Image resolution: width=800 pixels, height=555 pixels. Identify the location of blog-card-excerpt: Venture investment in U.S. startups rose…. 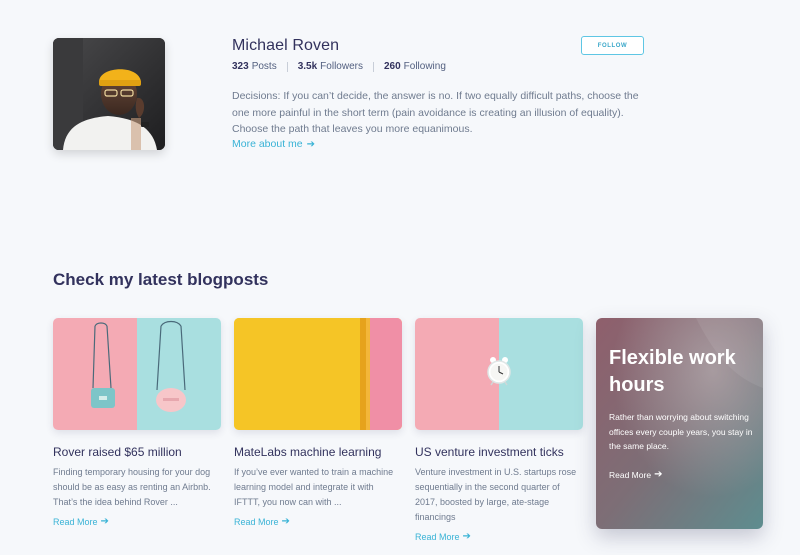
(496, 494).